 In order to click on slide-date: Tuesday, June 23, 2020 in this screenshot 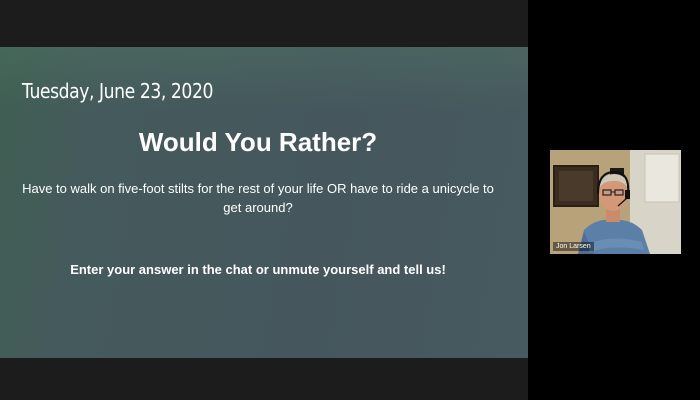, I will do `click(117, 91)`.